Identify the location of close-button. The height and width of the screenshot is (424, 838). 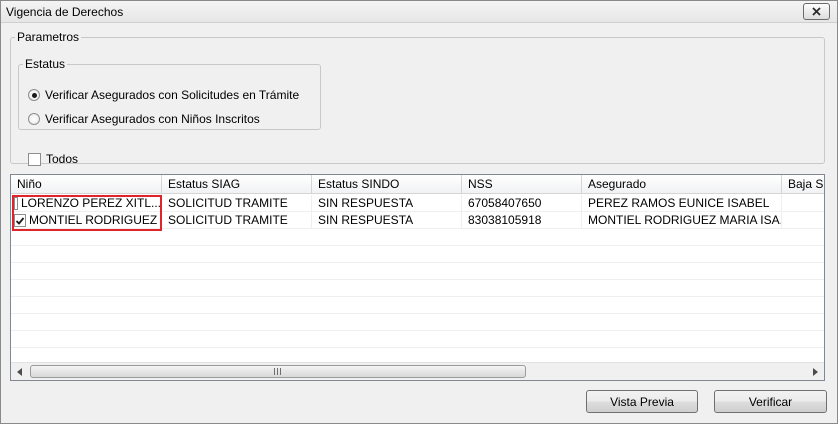
(816, 11).